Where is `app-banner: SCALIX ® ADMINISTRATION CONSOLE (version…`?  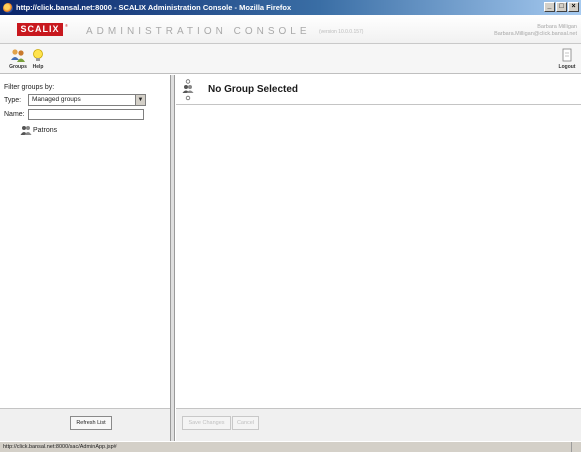
app-banner: SCALIX ® ADMINISTRATION CONSOLE (version… is located at coordinates (290, 29).